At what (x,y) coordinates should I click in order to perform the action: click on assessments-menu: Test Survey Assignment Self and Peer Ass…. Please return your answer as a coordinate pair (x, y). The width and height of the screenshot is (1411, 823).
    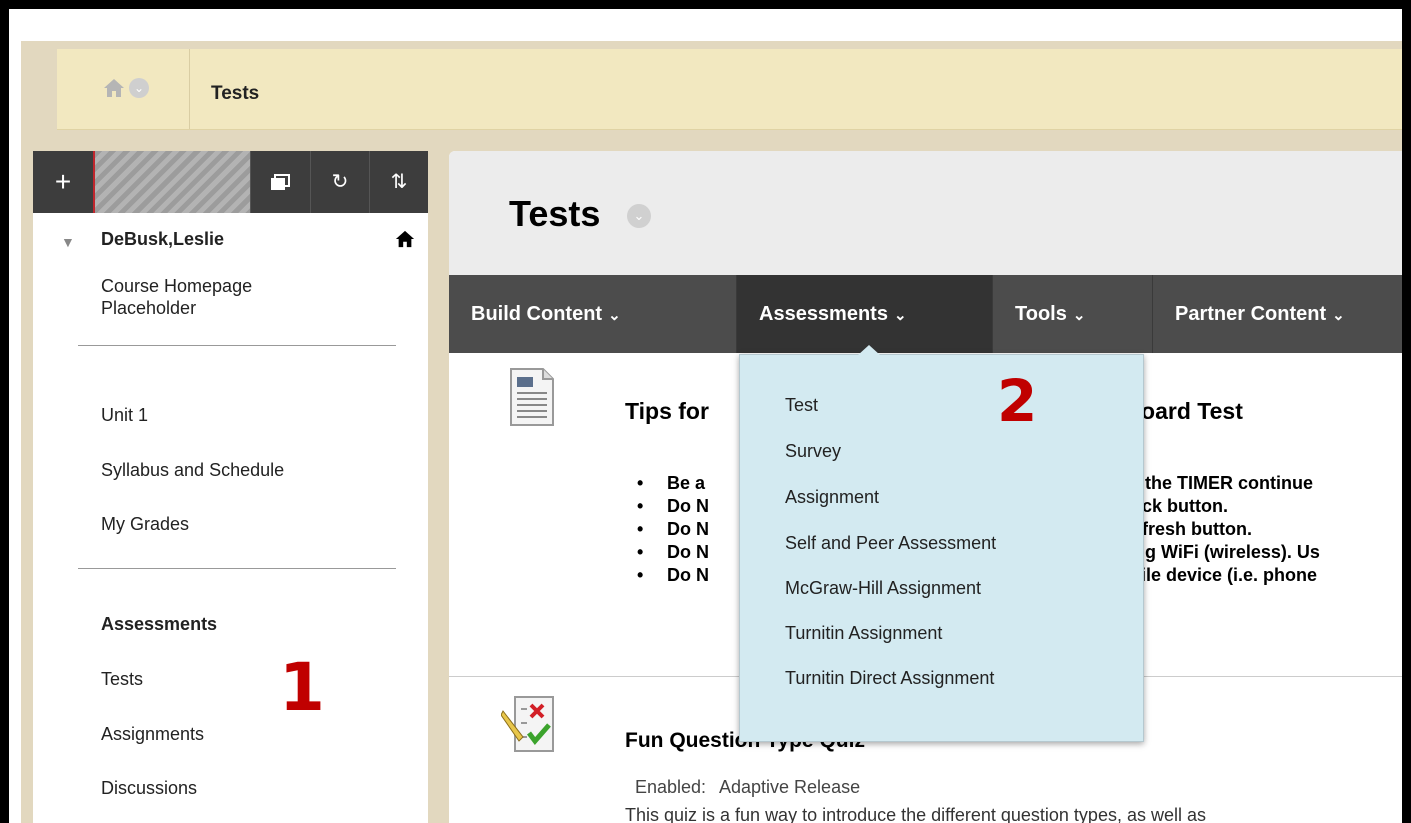
    Looking at the image, I should click on (941, 543).